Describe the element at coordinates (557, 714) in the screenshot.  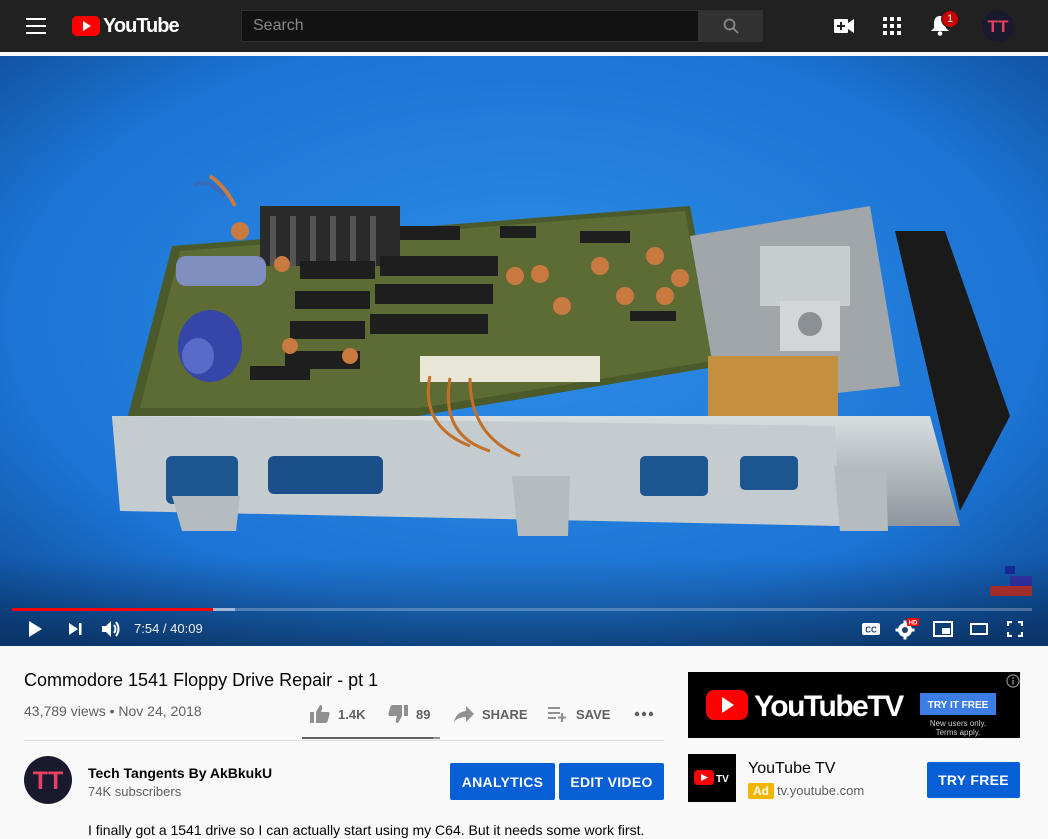
I see `add-to-playlist-icon` at that location.